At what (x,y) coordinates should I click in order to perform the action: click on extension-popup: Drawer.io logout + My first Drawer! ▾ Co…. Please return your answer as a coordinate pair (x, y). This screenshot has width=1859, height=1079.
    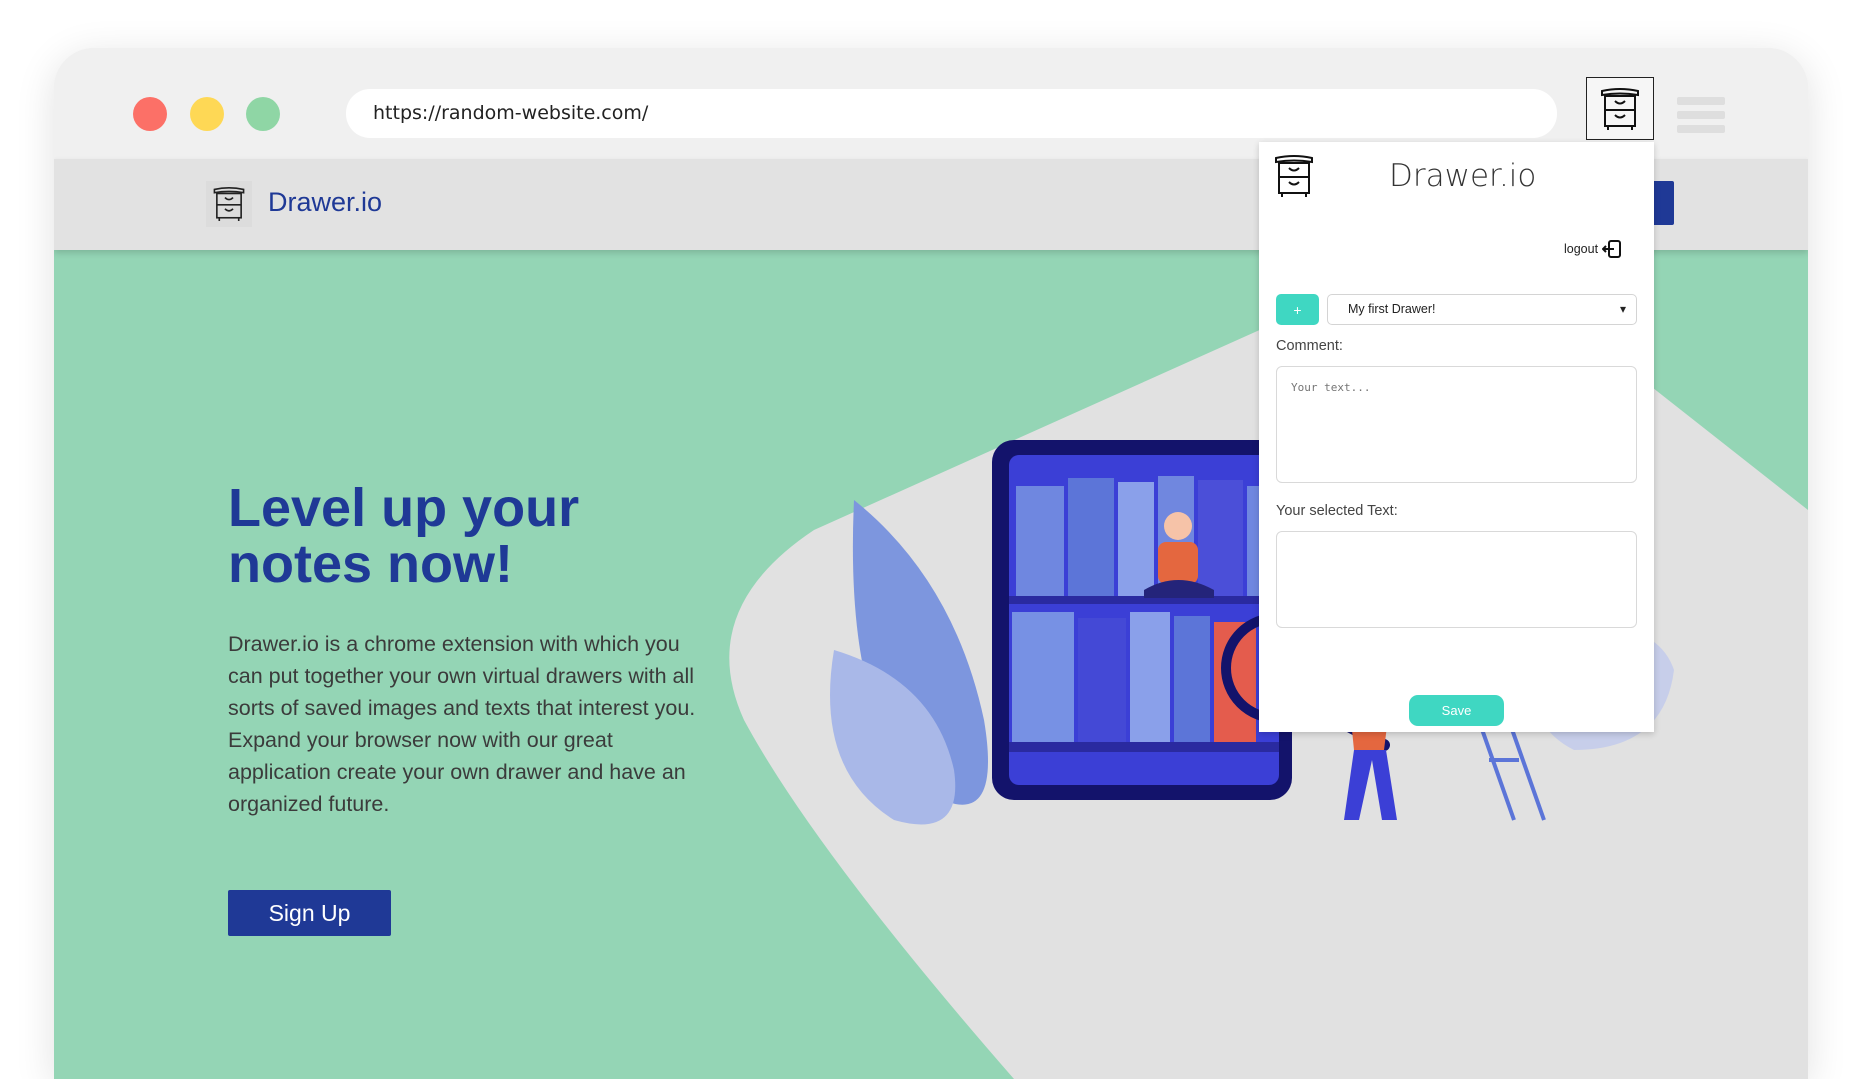
    Looking at the image, I should click on (1456, 437).